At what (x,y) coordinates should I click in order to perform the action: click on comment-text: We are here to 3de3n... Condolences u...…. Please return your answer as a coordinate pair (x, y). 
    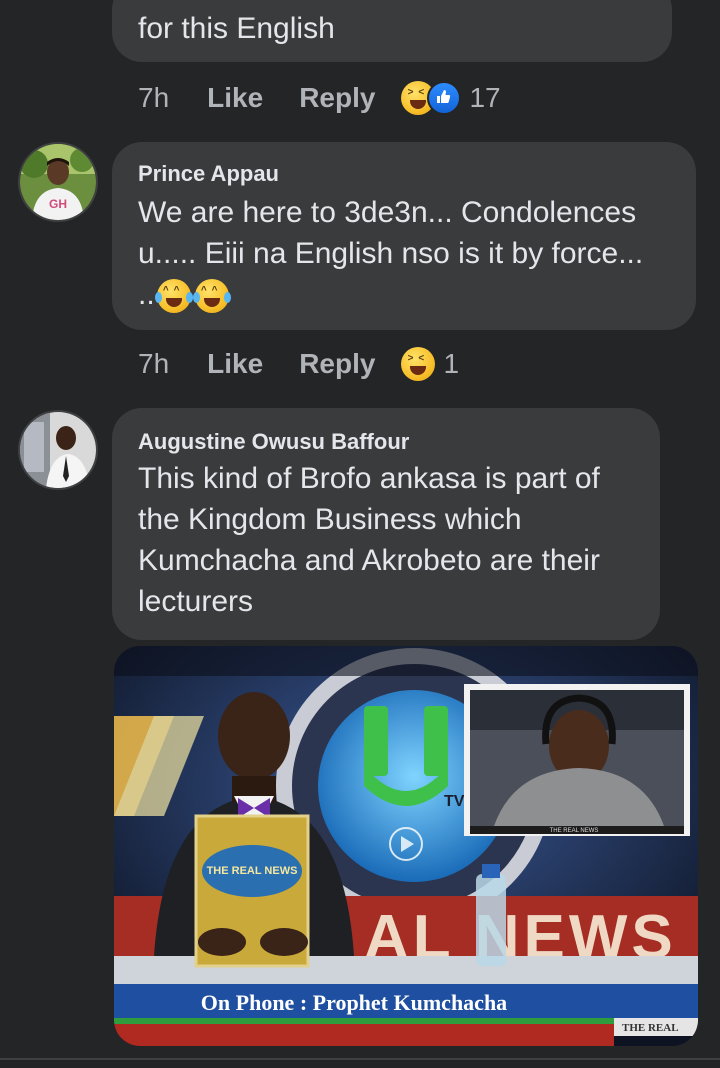
    Looking at the image, I should click on (390, 253).